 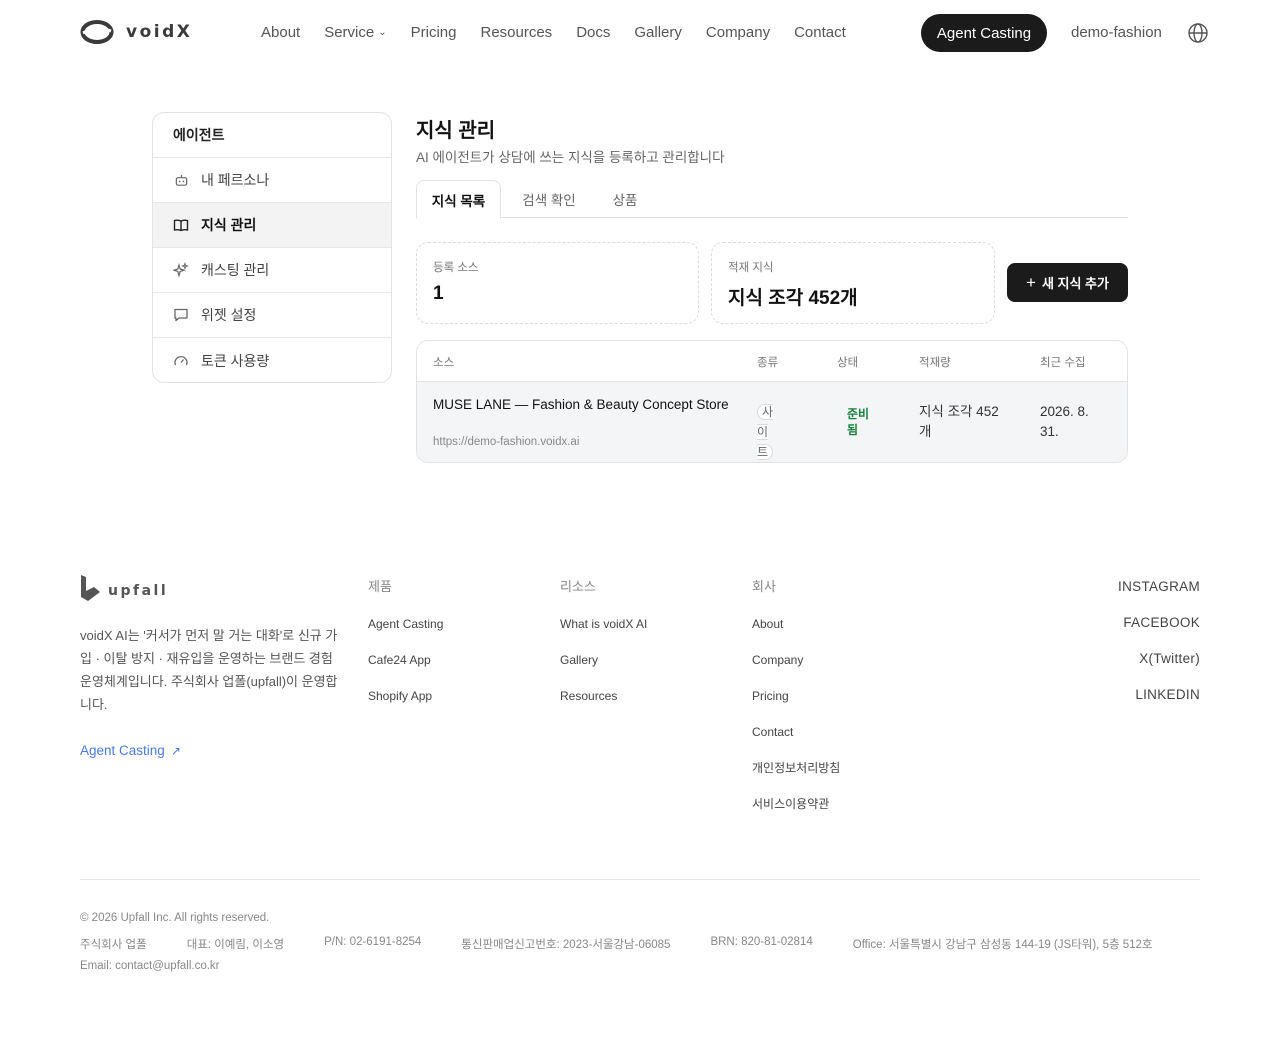 What do you see at coordinates (1198, 33) in the screenshot?
I see `globe-icon` at bounding box center [1198, 33].